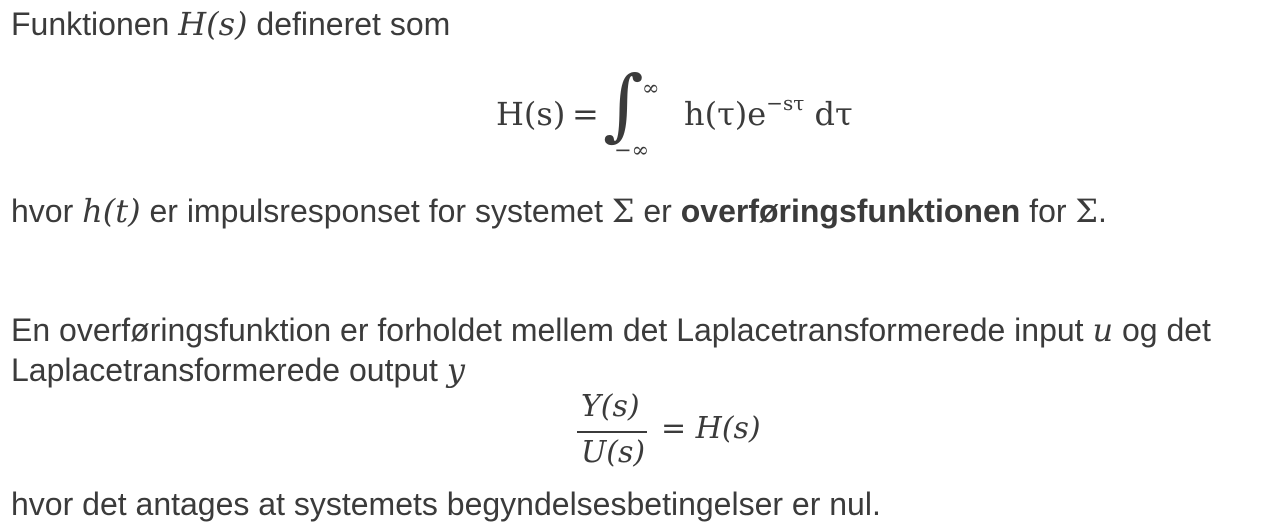 Image resolution: width=1262 pixels, height=532 pixels. I want to click on integral-upper-limit: ∞, so click(651, 88).